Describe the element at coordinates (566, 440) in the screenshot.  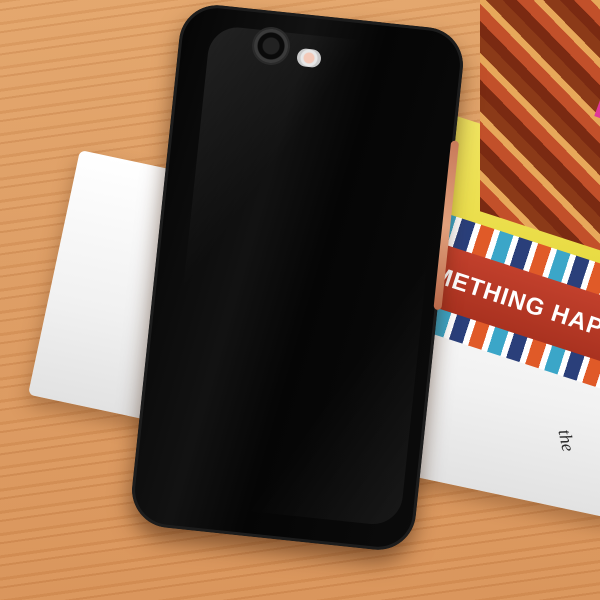
I see `white-book-text: the` at that location.